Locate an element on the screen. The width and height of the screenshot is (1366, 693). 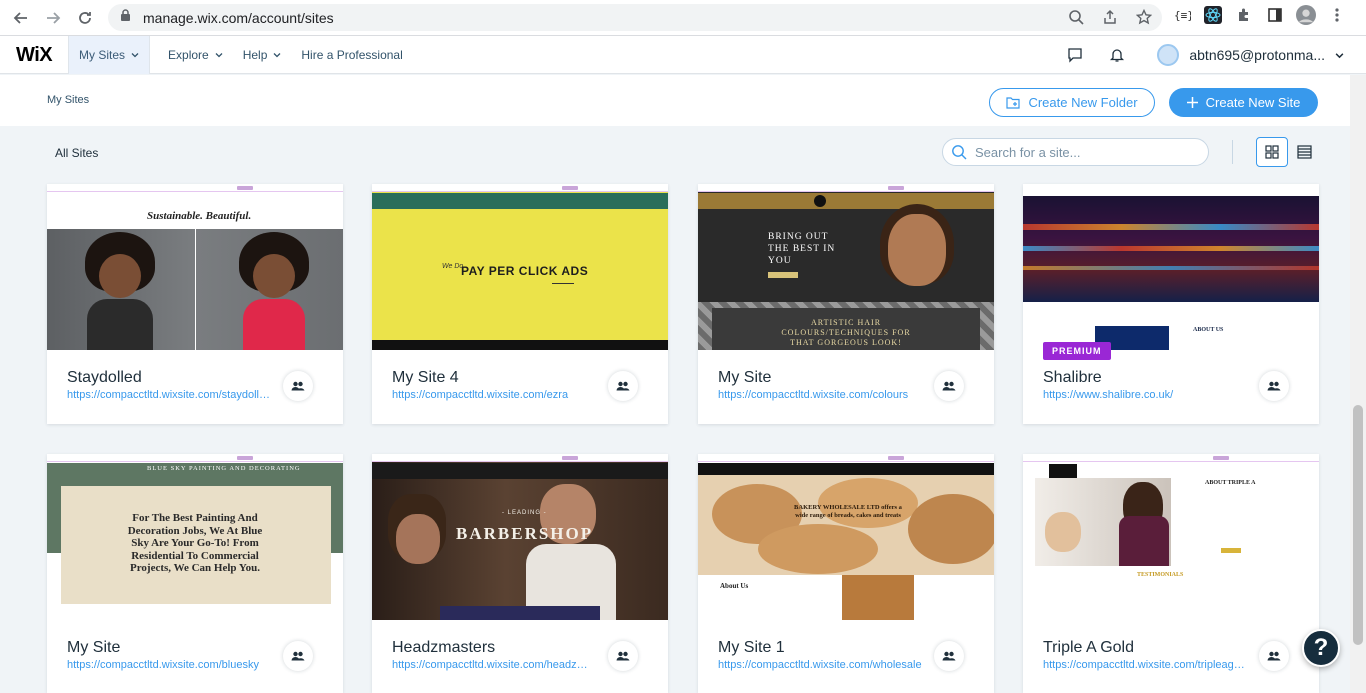
chat-icon is located at coordinates (1075, 55).